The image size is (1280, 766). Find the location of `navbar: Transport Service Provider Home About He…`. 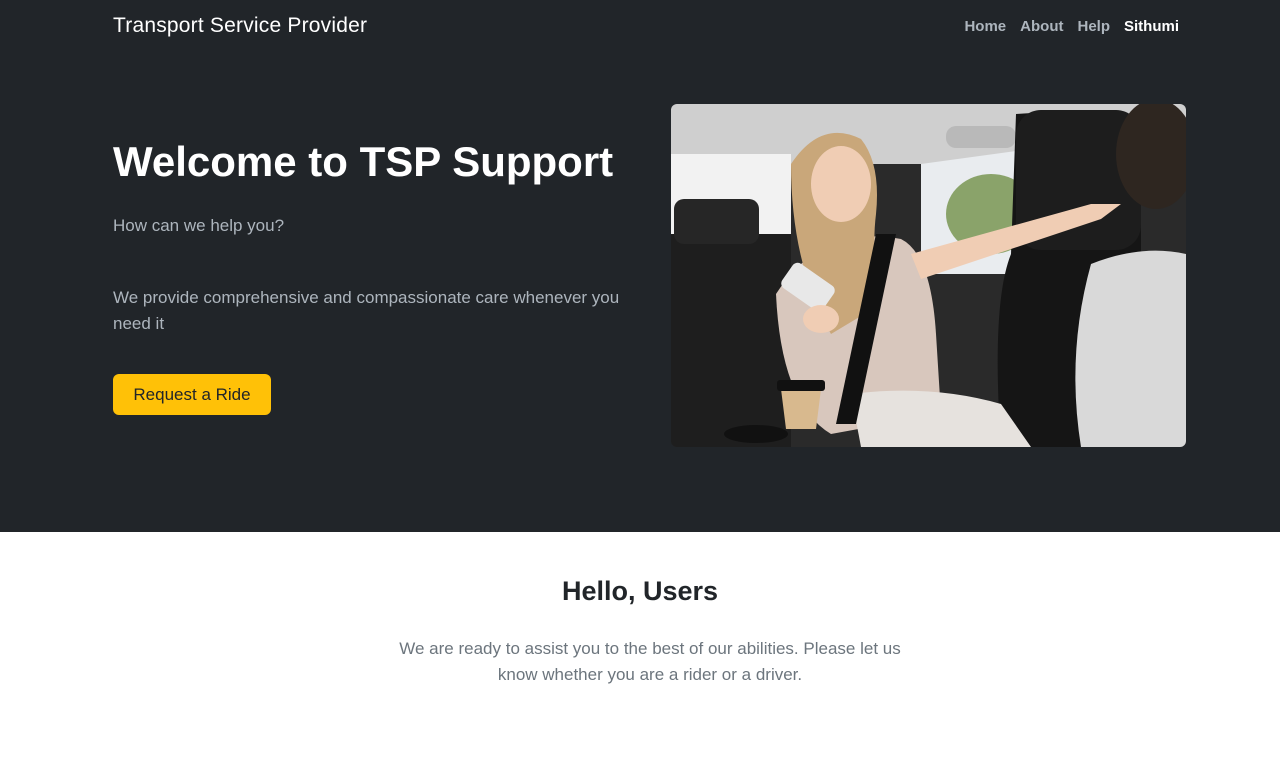

navbar: Transport Service Provider Home About He… is located at coordinates (640, 28).